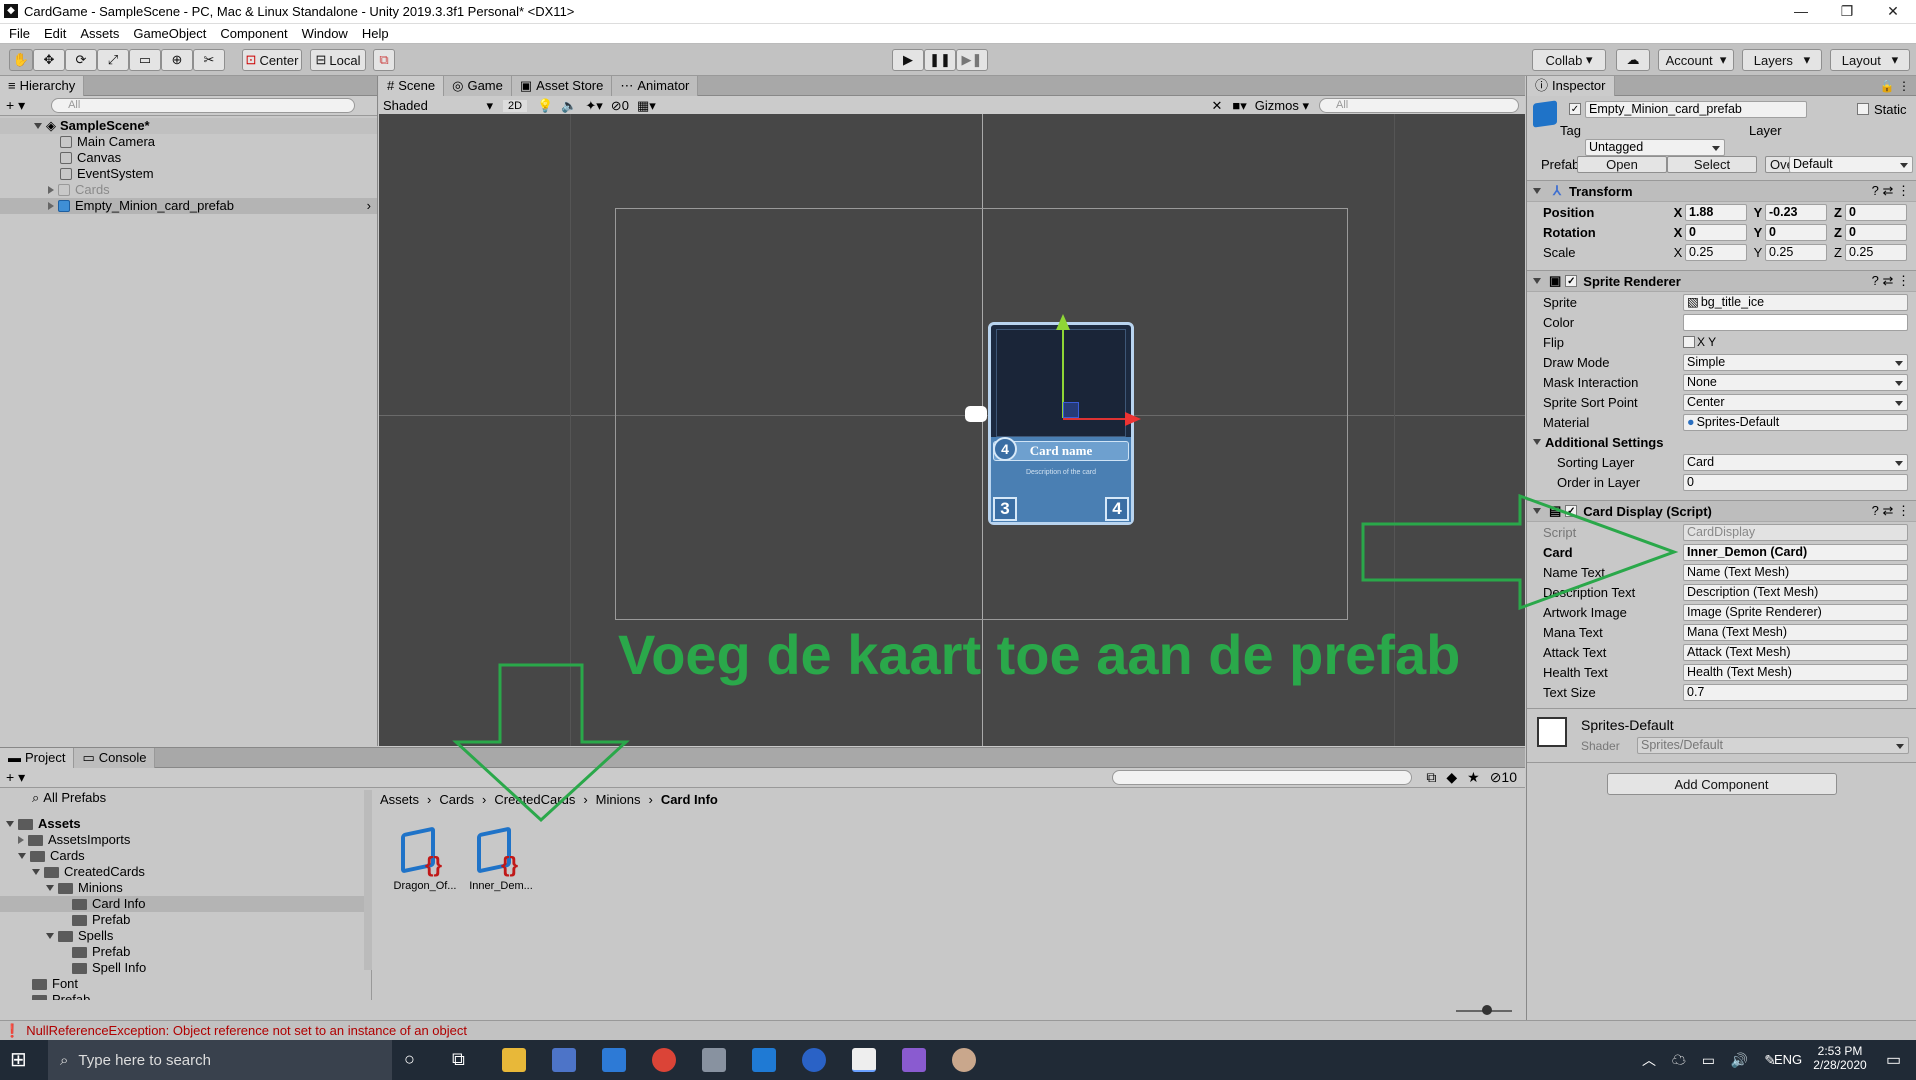 The height and width of the screenshot is (1080, 1916). Describe the element at coordinates (113, 60) in the screenshot. I see `scale-tool-icon: ⤢` at that location.